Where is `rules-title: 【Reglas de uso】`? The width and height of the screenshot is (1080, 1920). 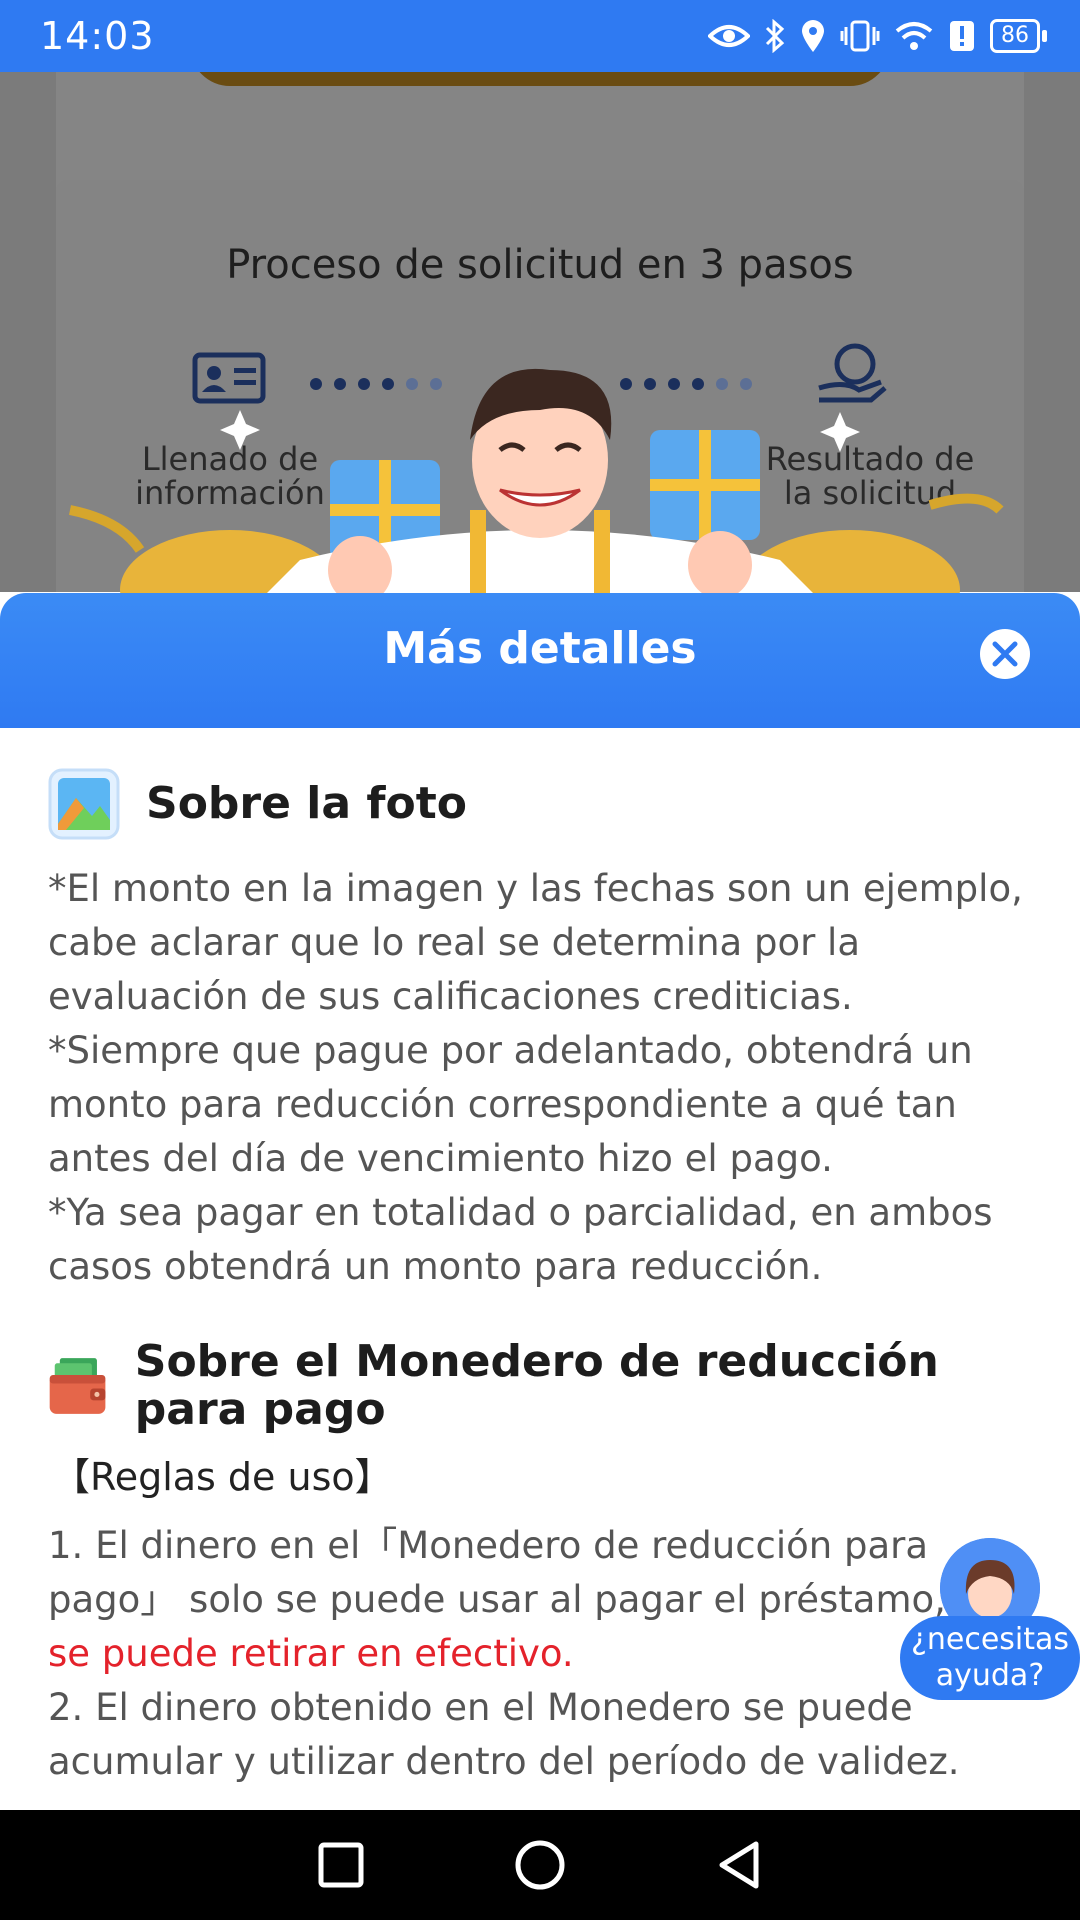 rules-title: 【Reglas de uso】 is located at coordinates (222, 1477).